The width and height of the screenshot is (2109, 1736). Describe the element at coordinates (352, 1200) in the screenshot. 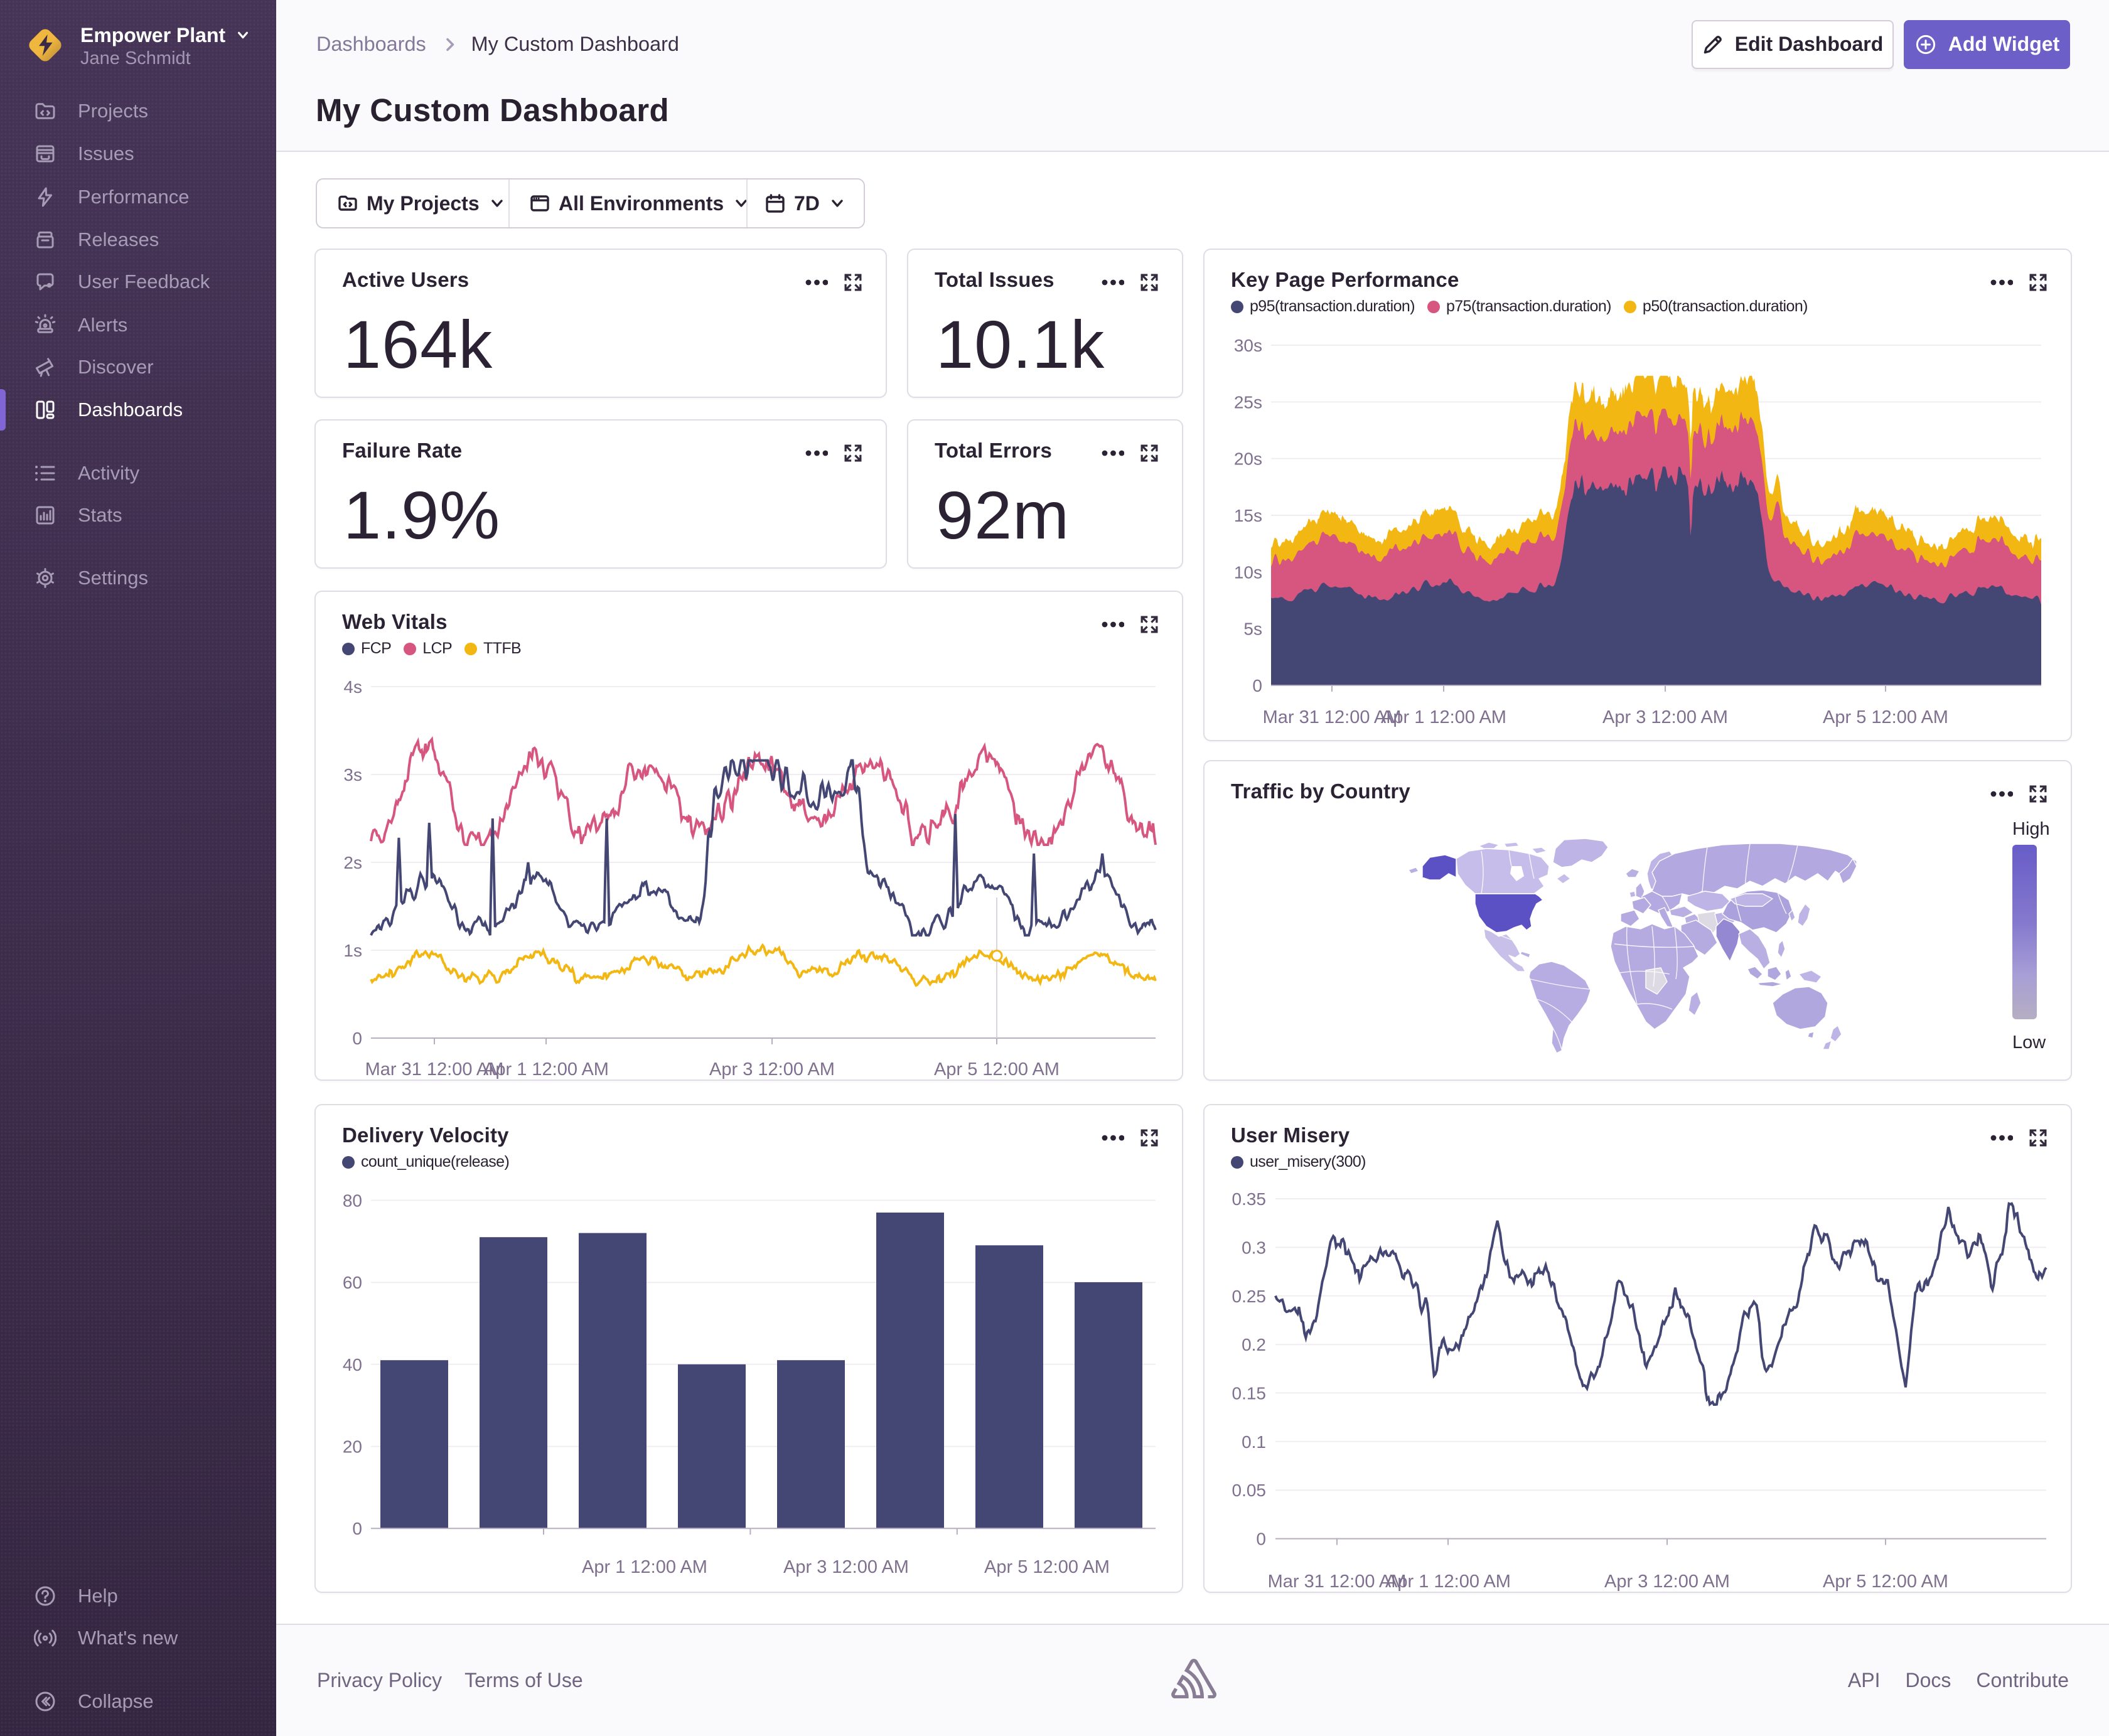

I see `svg-text: 80` at that location.